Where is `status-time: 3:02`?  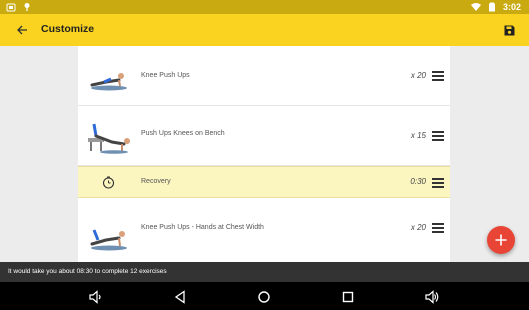 status-time: 3:02 is located at coordinates (511, 7).